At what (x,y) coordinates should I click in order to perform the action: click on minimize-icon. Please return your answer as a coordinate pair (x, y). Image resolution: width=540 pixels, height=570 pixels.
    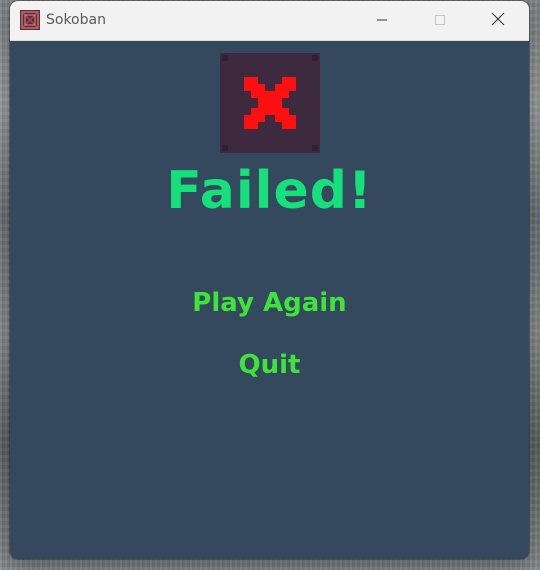
    Looking at the image, I should click on (382, 20).